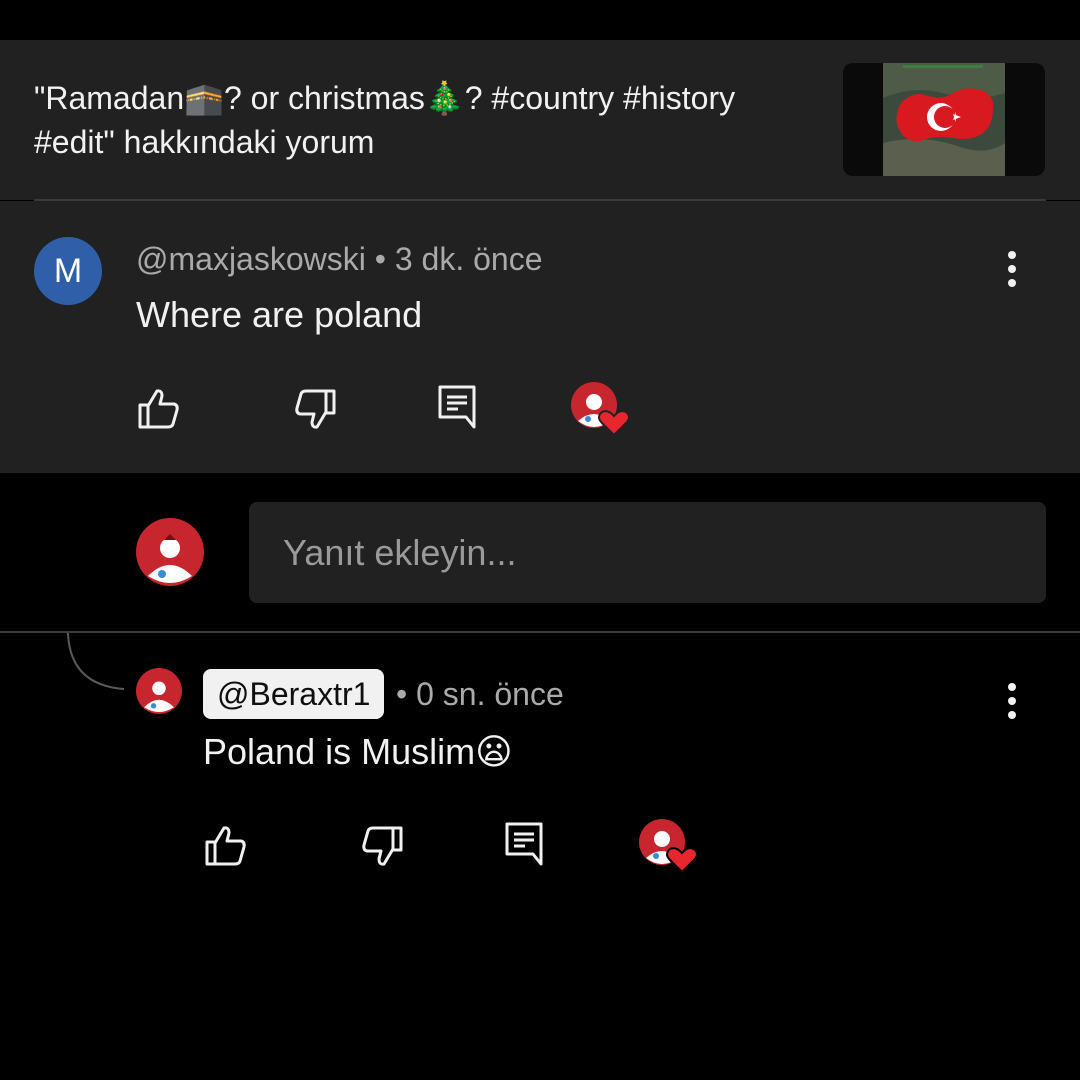 This screenshot has height=1080, width=1080. What do you see at coordinates (251, 259) in the screenshot?
I see `comment-username: @maxjaskowski` at bounding box center [251, 259].